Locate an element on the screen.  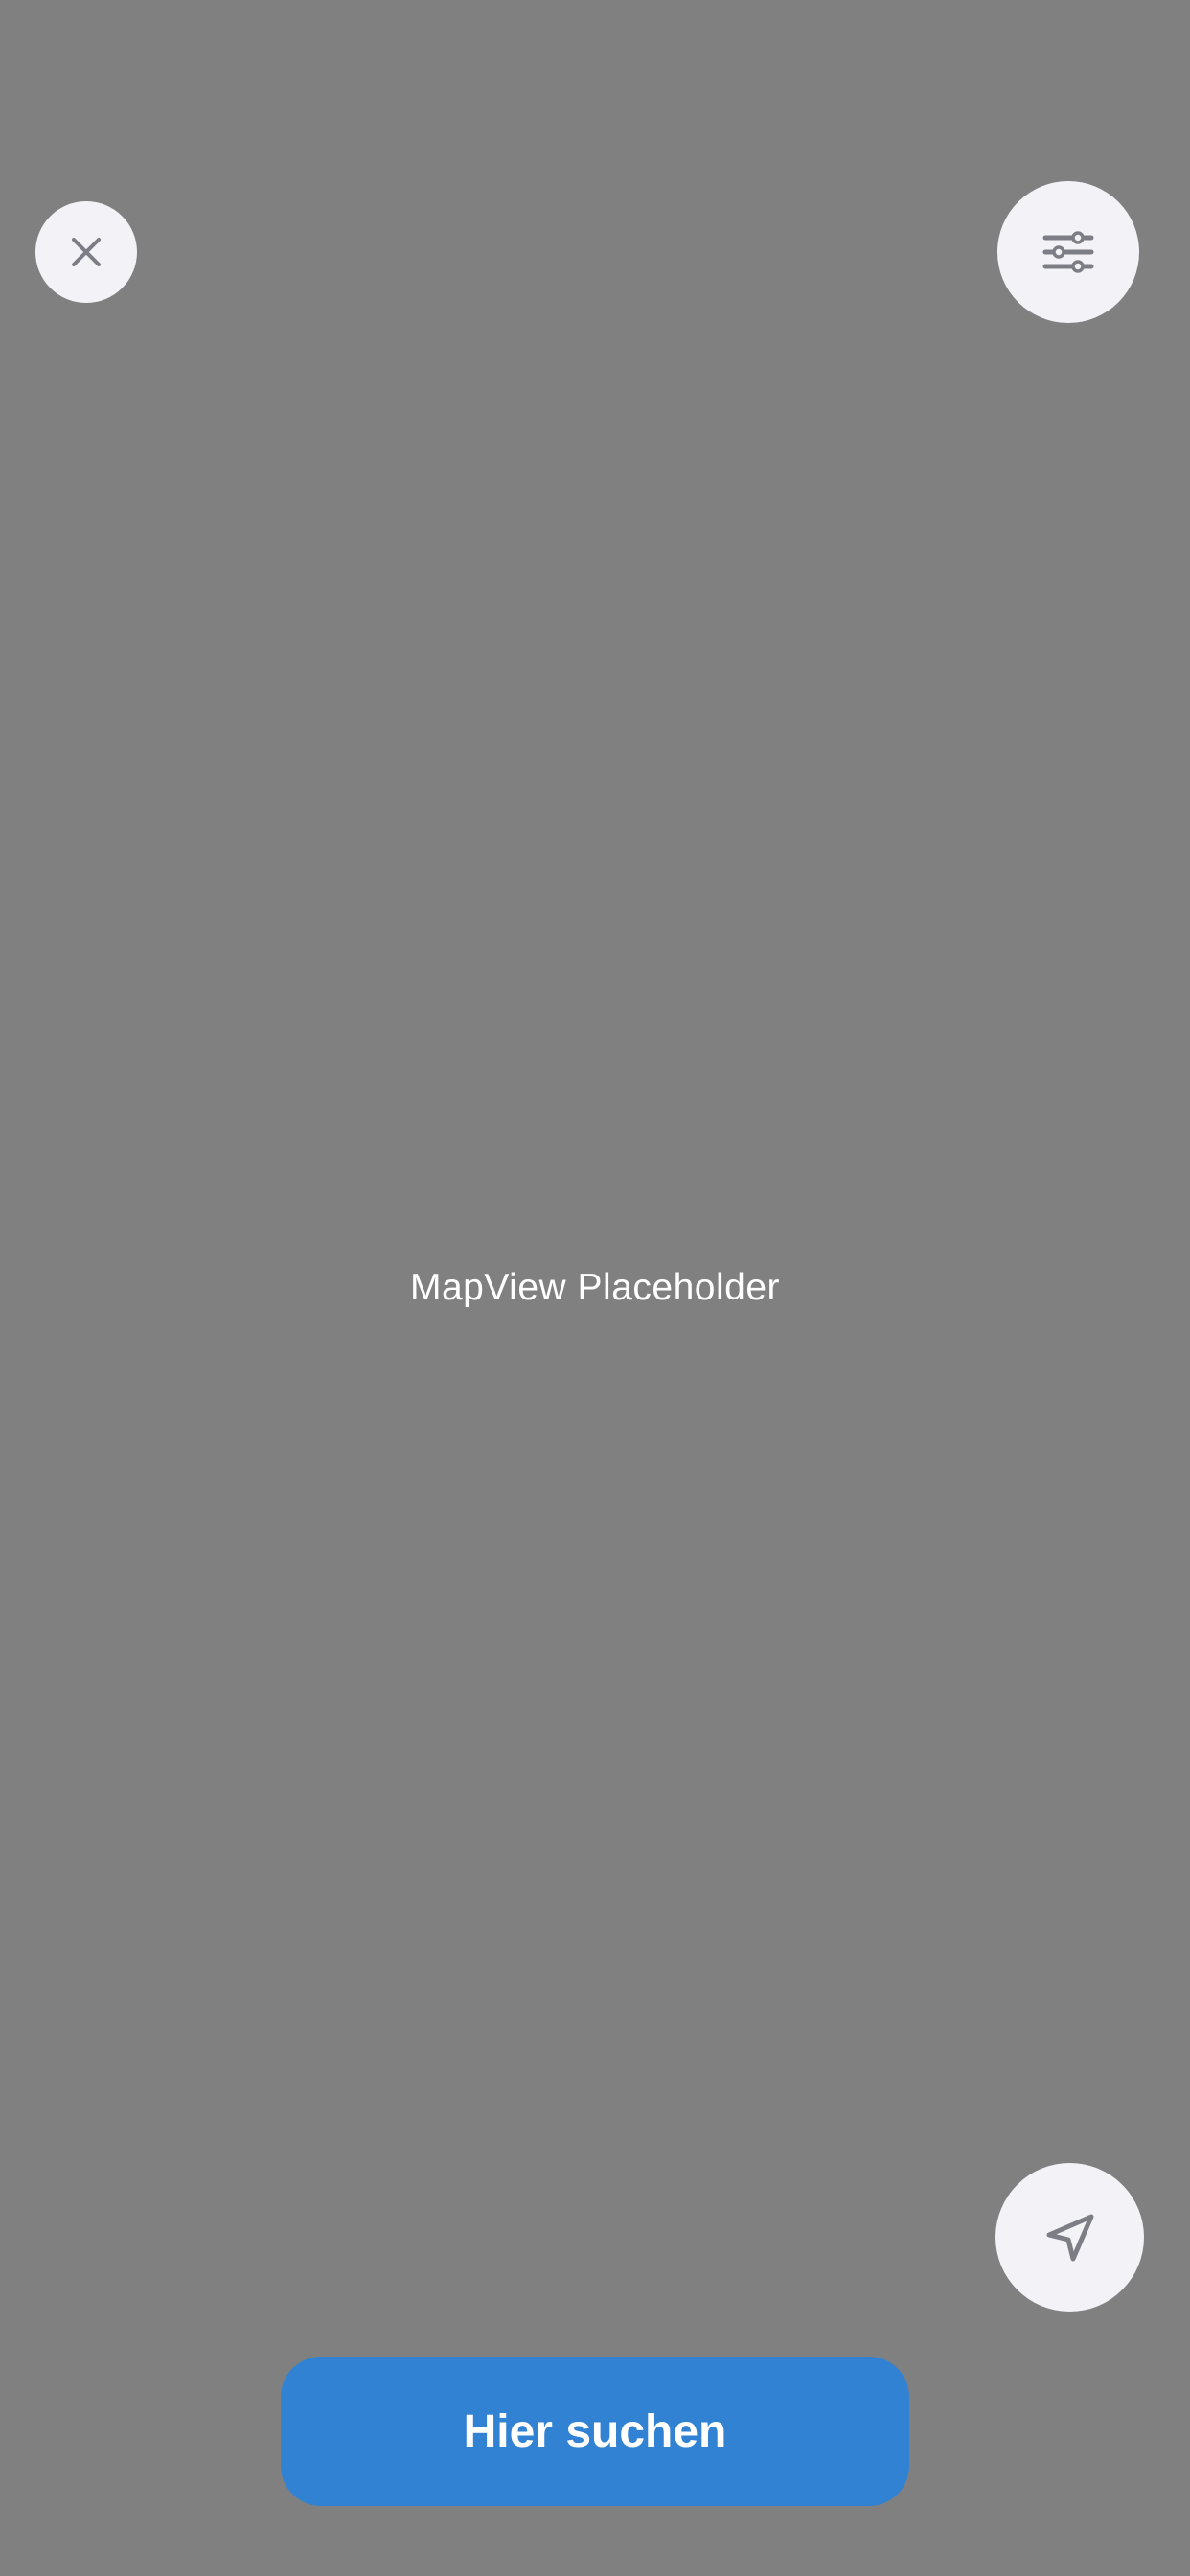
close-icon is located at coordinates (87, 252).